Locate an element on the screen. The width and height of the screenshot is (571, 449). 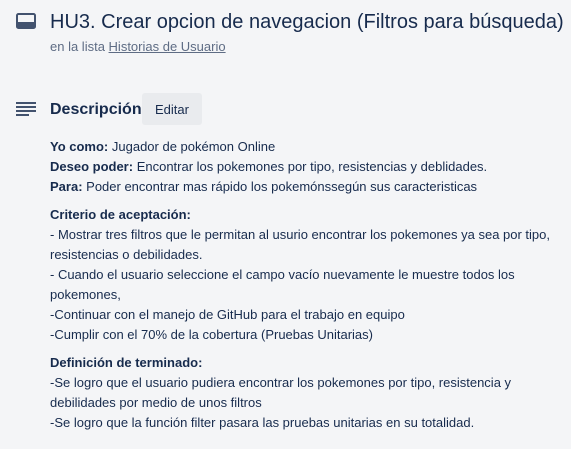
intro-label: Deseo poder: is located at coordinates (92, 166).